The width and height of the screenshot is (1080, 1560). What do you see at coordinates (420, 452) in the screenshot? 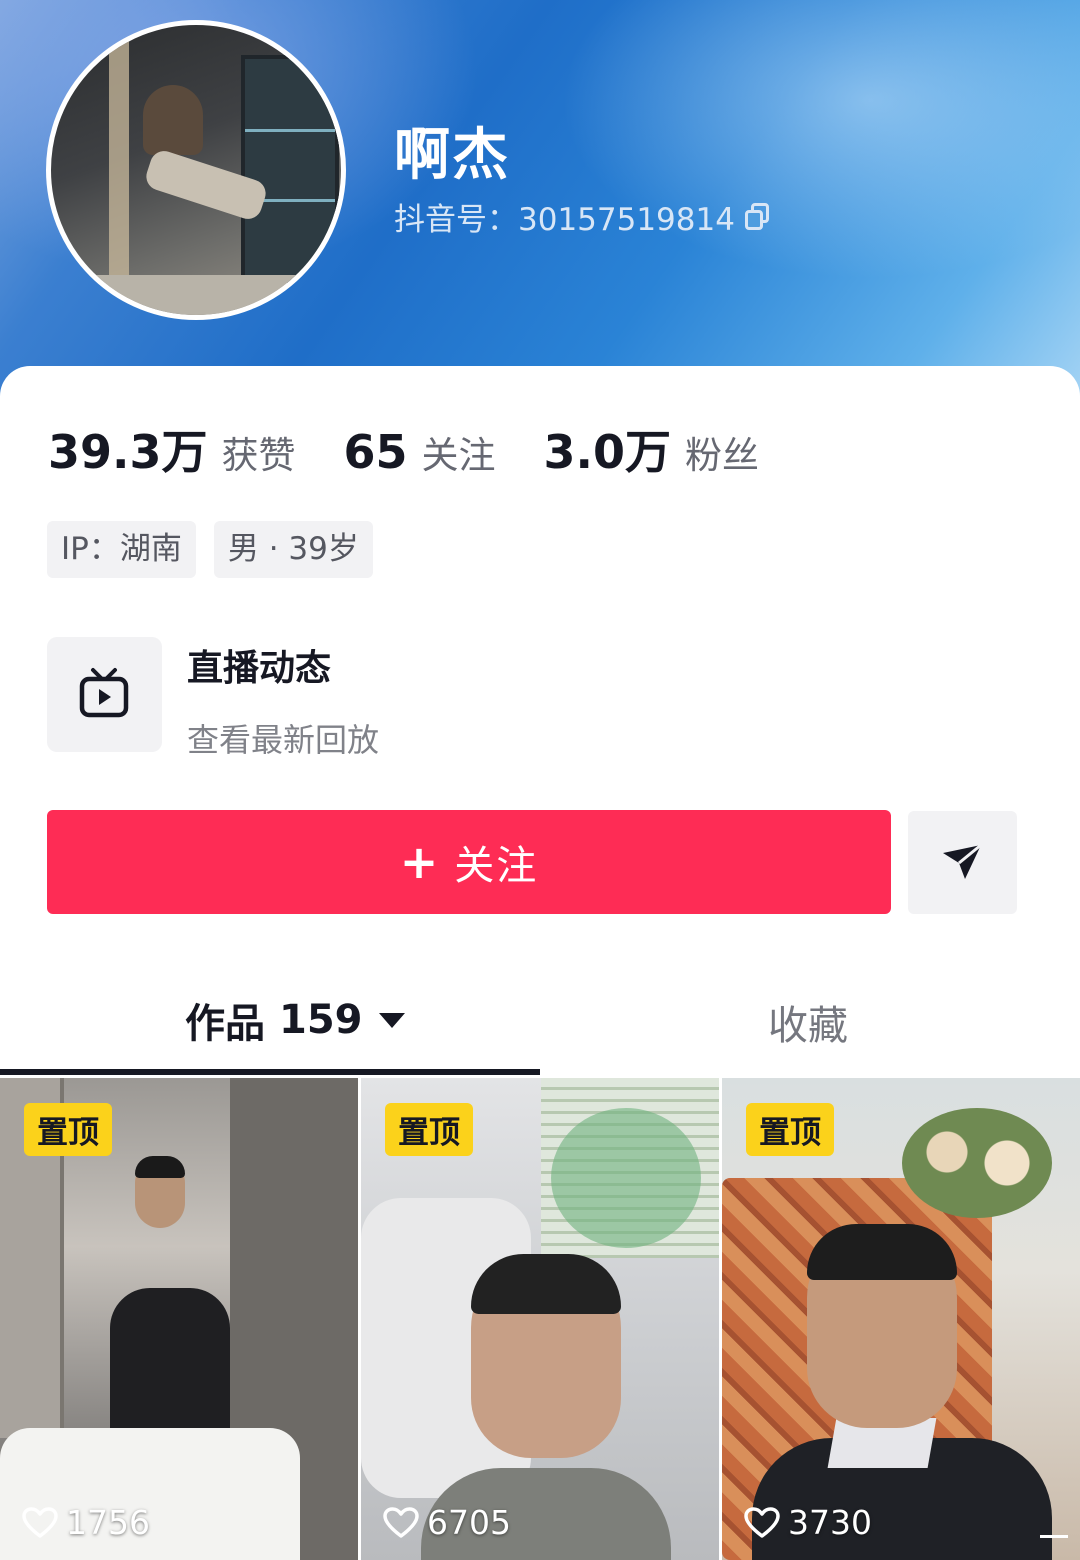
I see `stat-following: 65 关注` at bounding box center [420, 452].